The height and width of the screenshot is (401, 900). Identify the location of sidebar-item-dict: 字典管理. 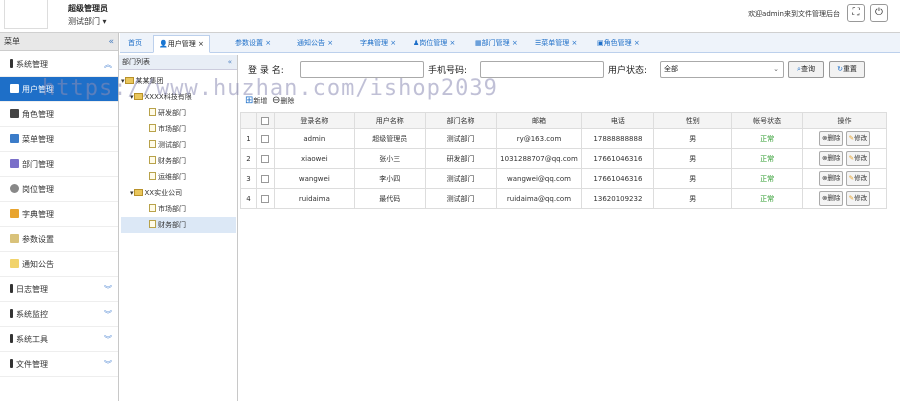
(59, 214).